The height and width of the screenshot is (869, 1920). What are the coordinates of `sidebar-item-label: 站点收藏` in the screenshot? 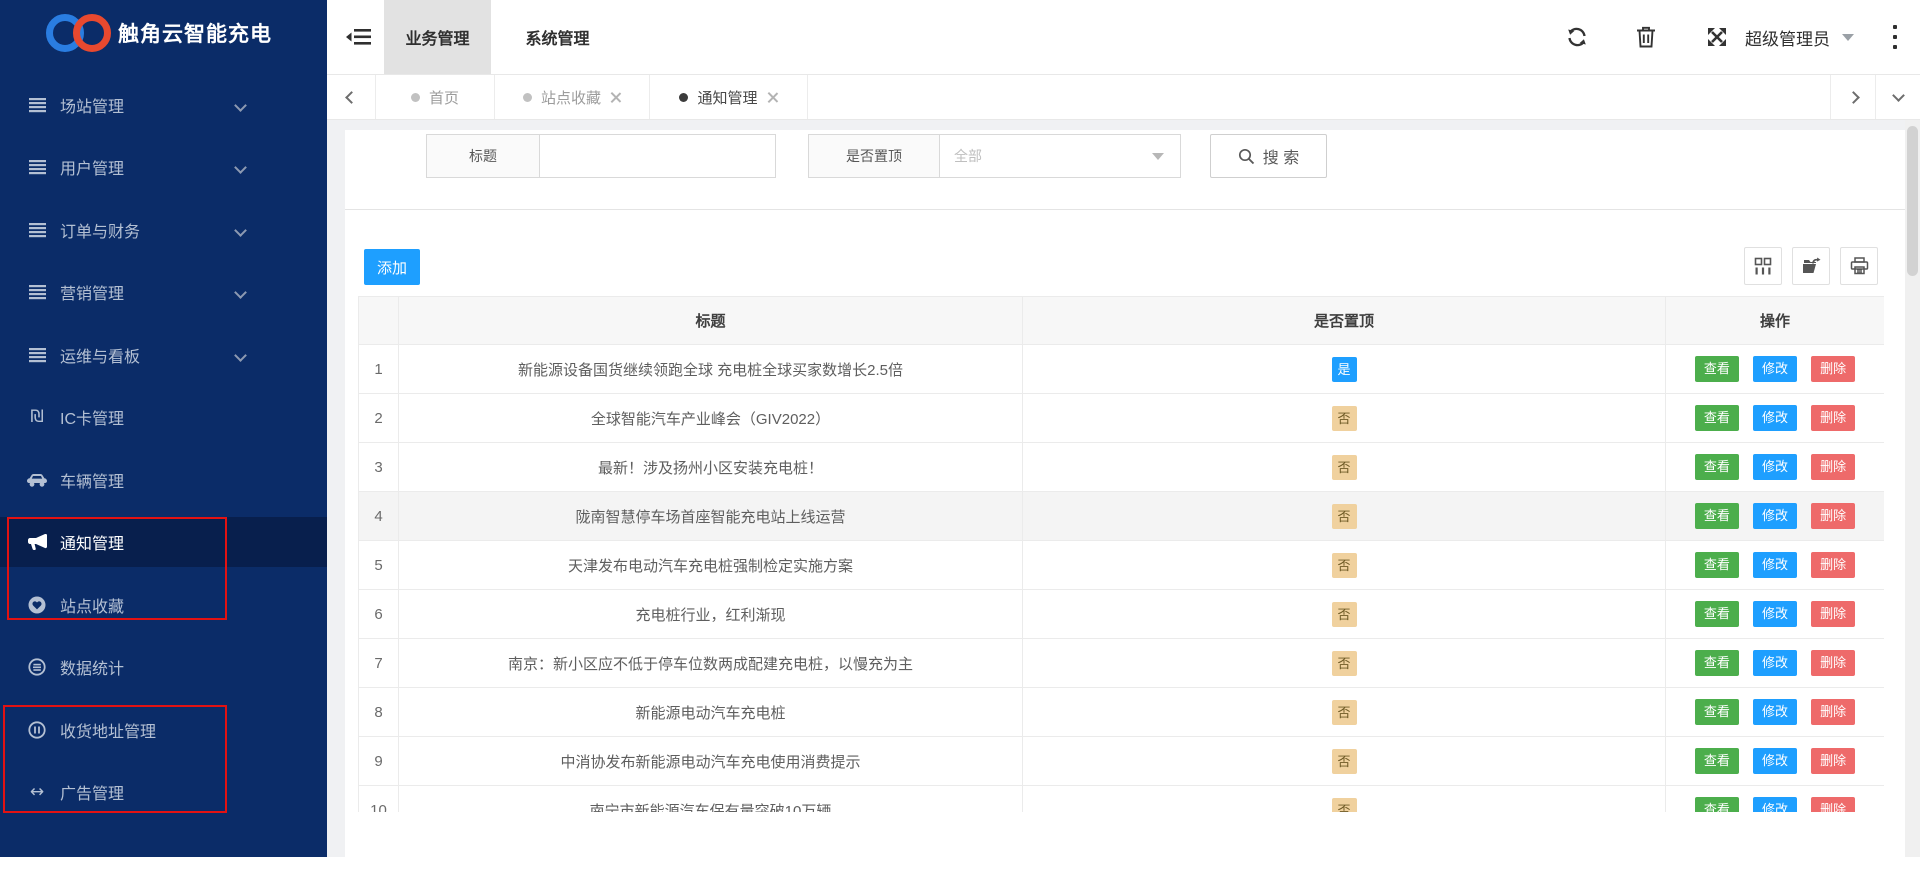 It's located at (92, 607).